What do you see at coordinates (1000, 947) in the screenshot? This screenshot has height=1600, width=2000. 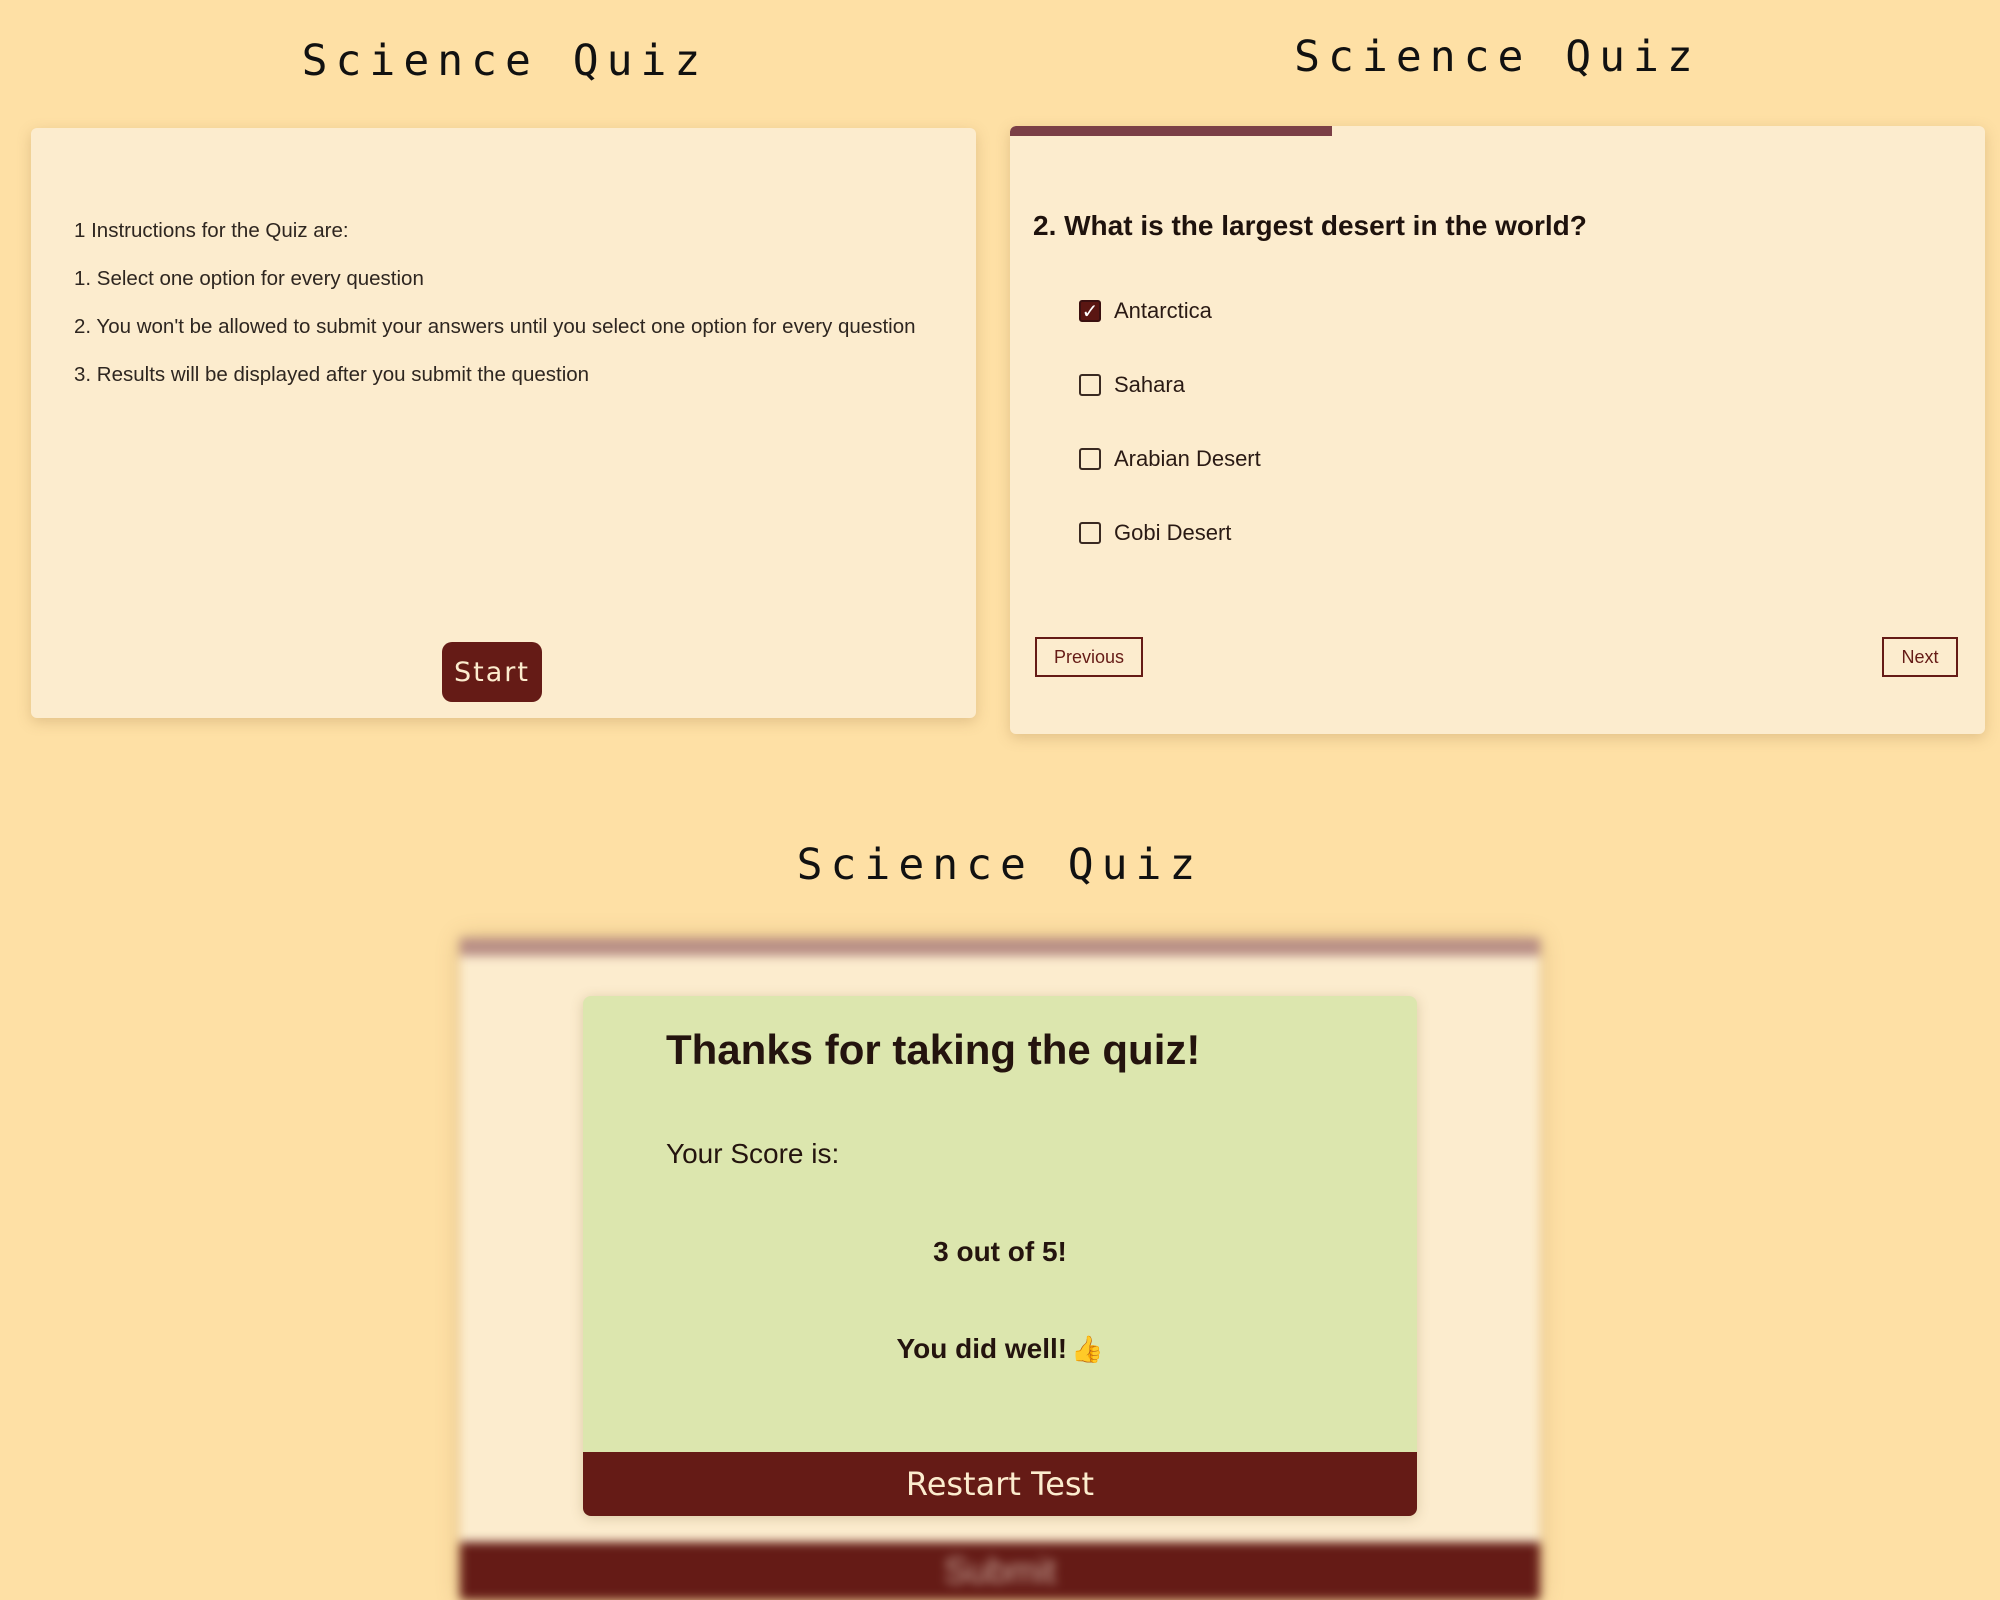 I see `background-progress-bar` at bounding box center [1000, 947].